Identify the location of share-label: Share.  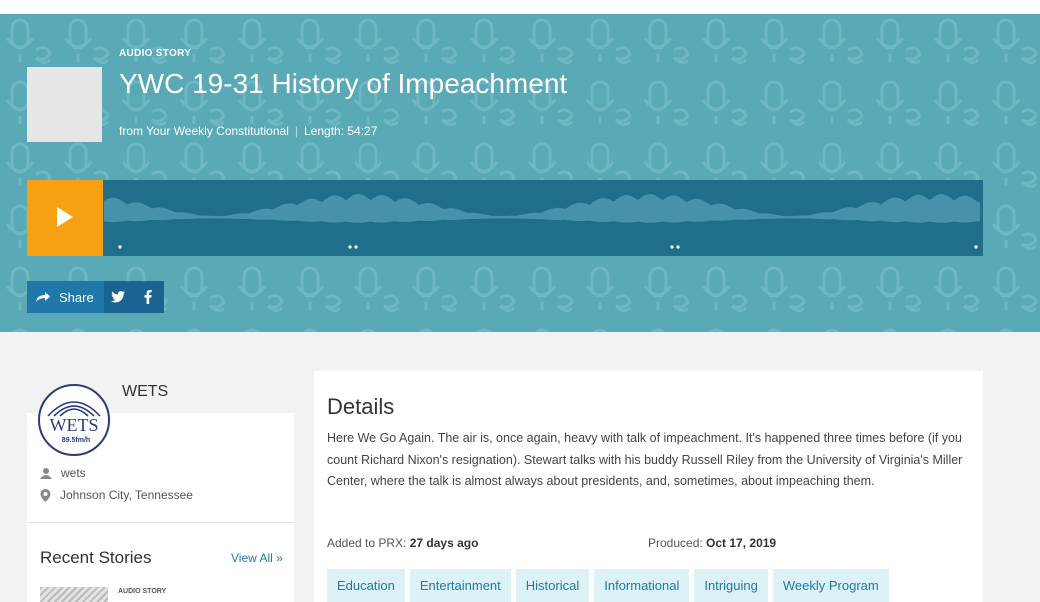
(76, 297).